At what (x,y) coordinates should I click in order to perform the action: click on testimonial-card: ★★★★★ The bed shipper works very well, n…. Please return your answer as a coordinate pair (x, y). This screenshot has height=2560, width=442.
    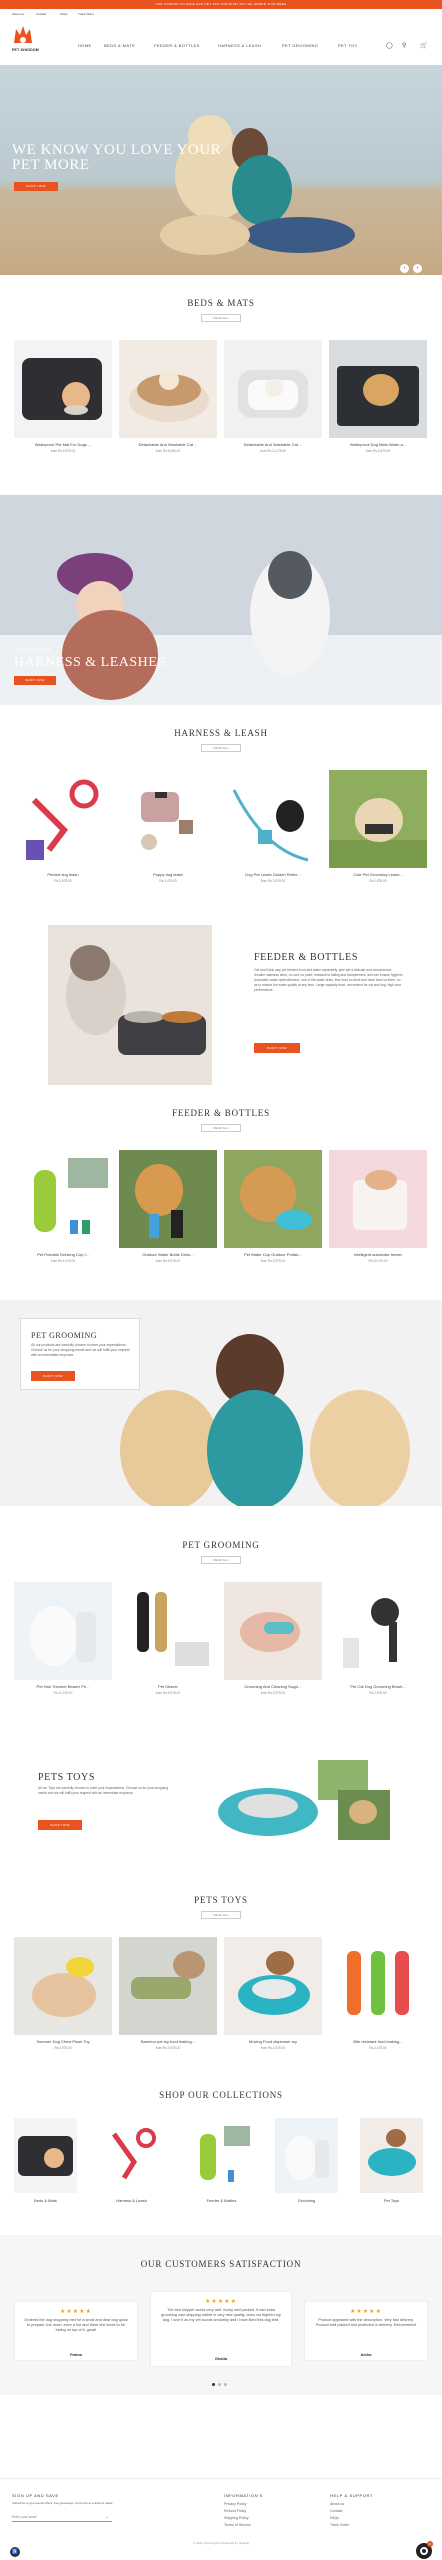
    Looking at the image, I should click on (221, 2329).